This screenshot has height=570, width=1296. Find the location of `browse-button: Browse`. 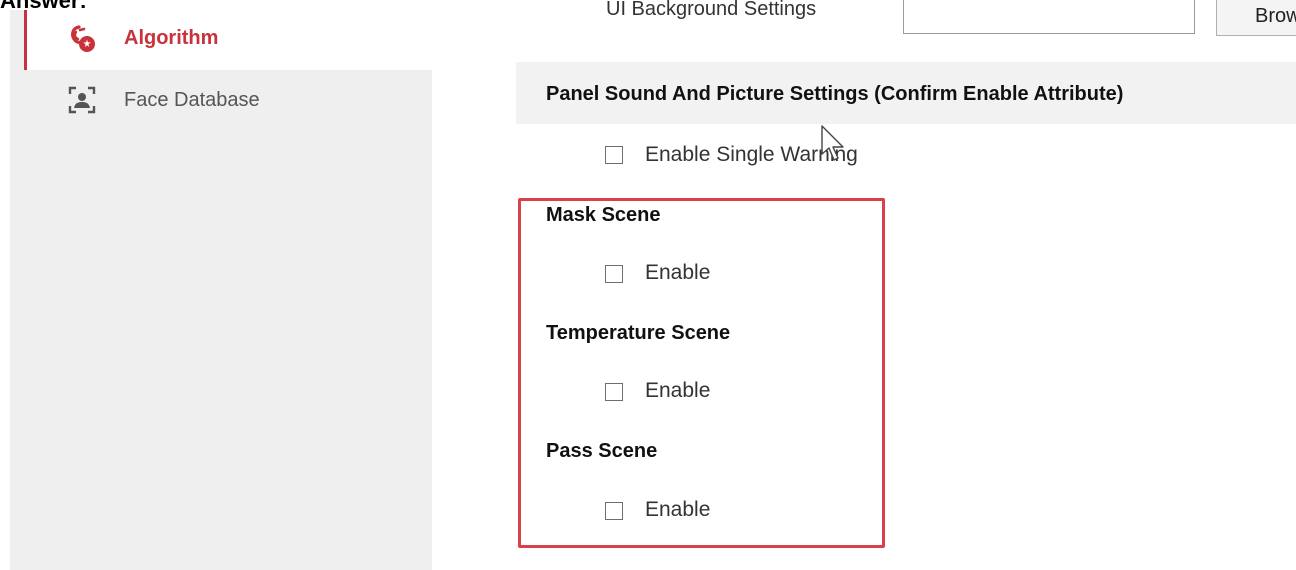

browse-button: Browse is located at coordinates (1256, 18).